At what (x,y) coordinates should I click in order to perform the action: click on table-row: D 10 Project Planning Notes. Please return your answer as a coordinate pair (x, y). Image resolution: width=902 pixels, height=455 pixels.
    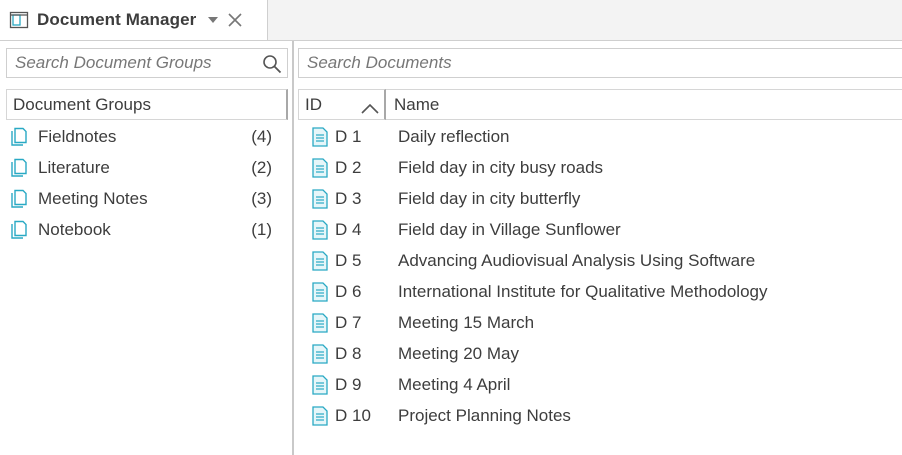
    Looking at the image, I should click on (603, 415).